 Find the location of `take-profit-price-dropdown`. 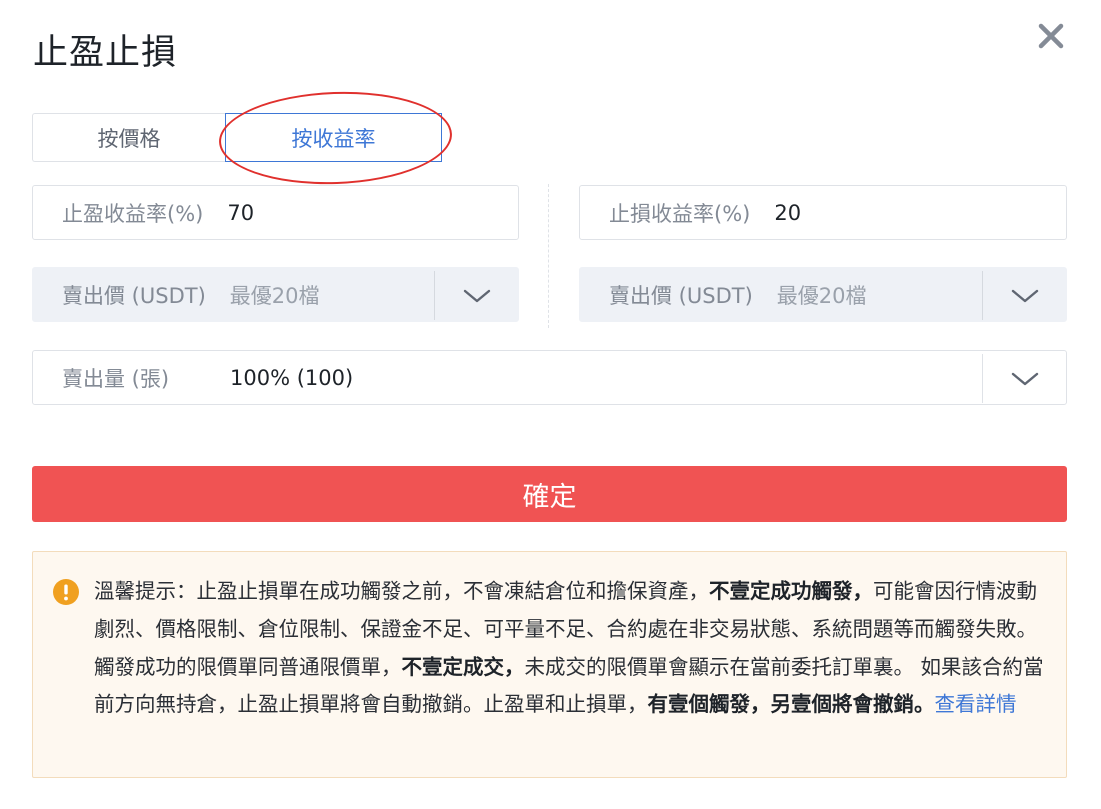

take-profit-price-dropdown is located at coordinates (476, 295).